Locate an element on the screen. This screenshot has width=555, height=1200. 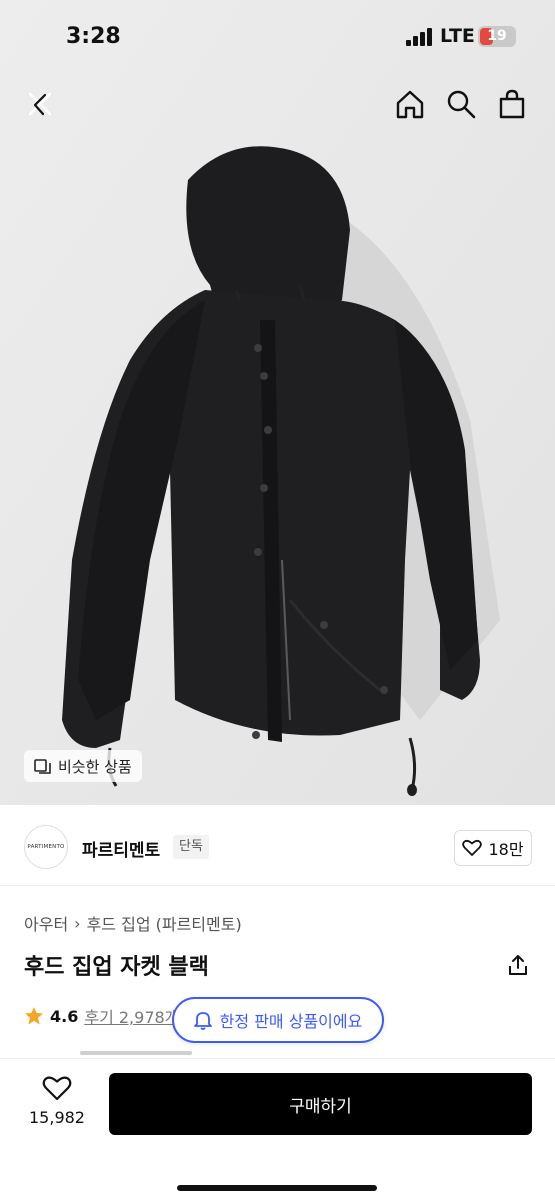
breadcrumb-category: 아우터 is located at coordinates (46, 923).